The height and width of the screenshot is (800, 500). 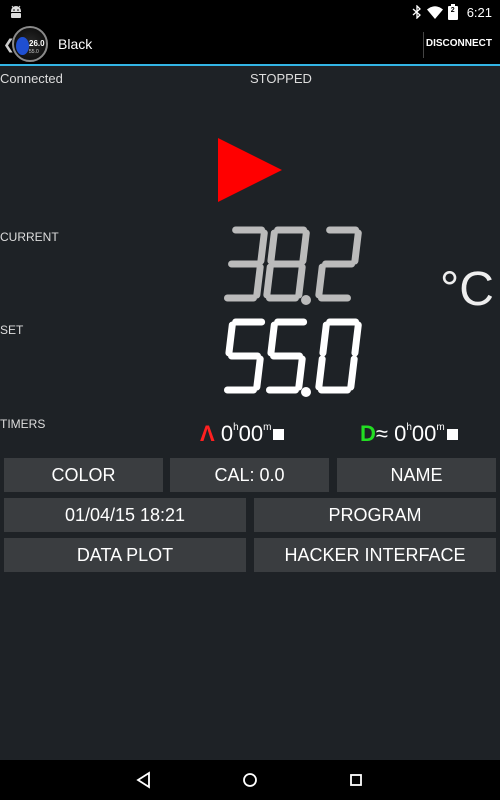 I want to click on current-label: CURRENT, so click(x=29, y=237).